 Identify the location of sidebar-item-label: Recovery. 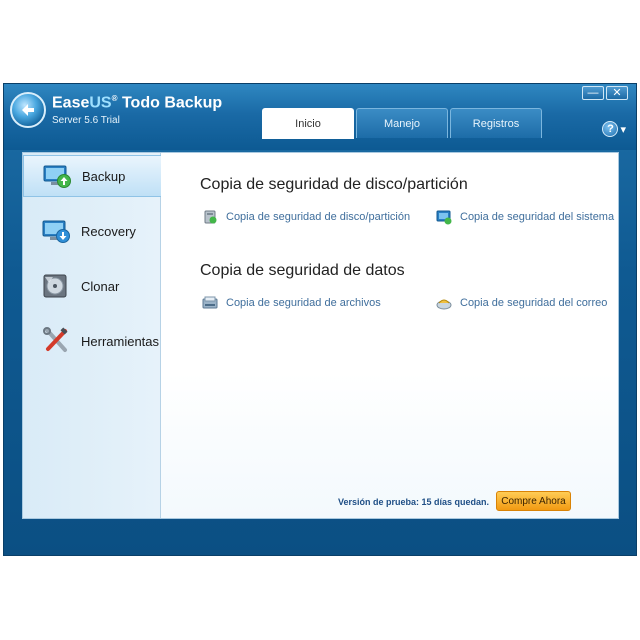
(108, 231).